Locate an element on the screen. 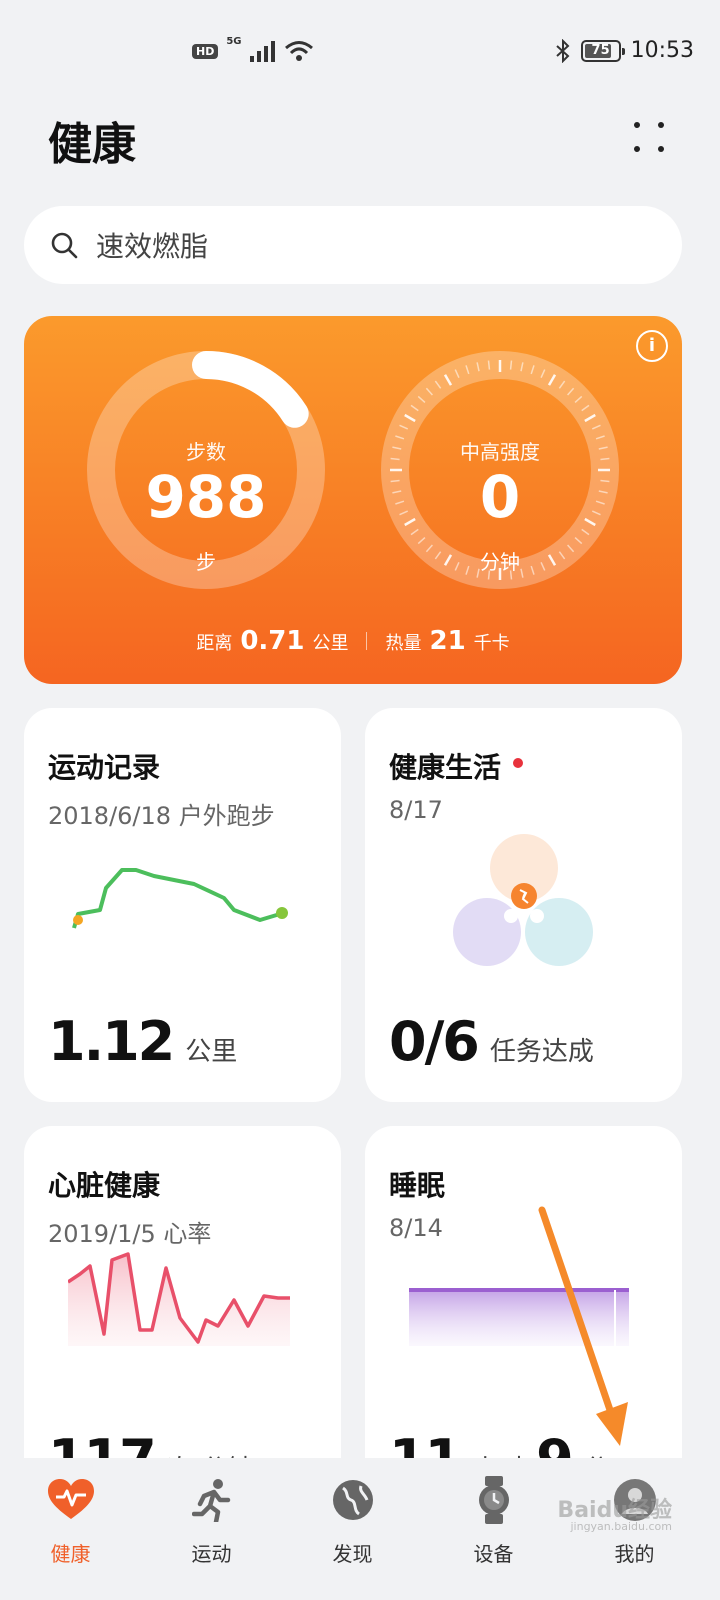 This screenshot has height=1600, width=720. moon-icon is located at coordinates (511, 916).